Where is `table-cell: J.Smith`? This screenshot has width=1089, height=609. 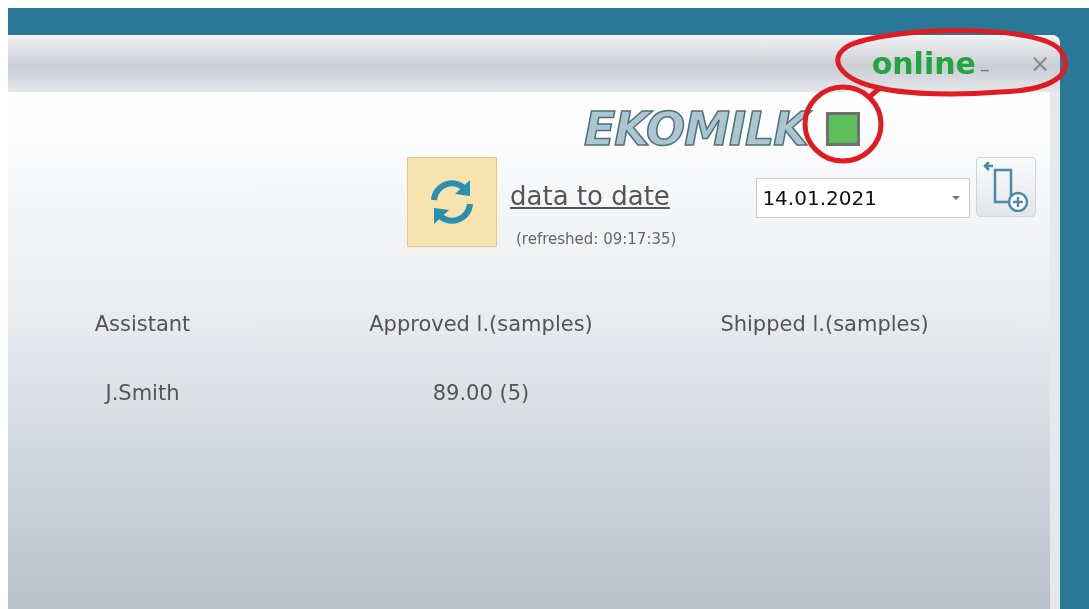 table-cell: J.Smith is located at coordinates (142, 393).